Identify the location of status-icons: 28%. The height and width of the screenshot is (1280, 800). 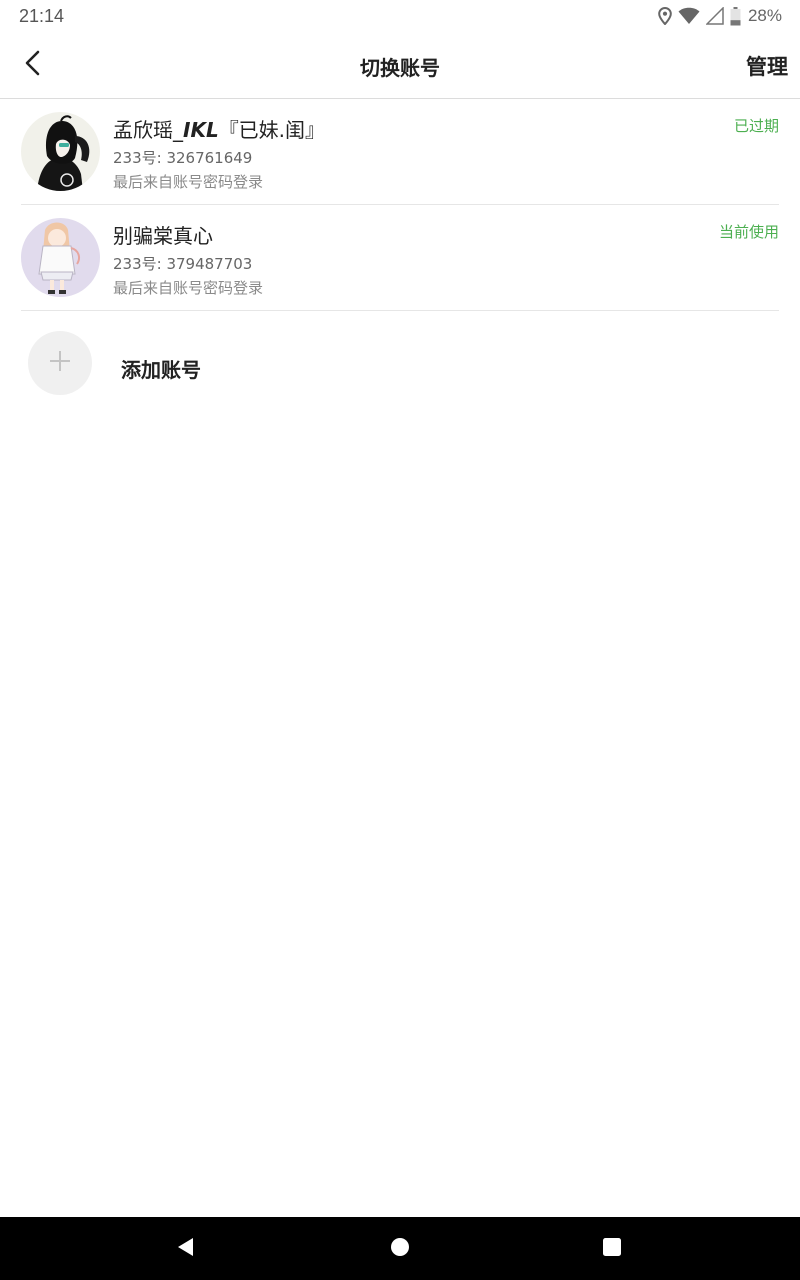
(720, 16).